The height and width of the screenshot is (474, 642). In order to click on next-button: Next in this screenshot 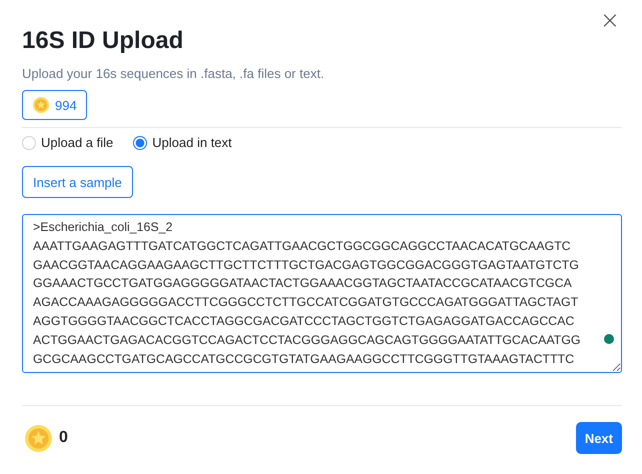, I will do `click(599, 438)`.